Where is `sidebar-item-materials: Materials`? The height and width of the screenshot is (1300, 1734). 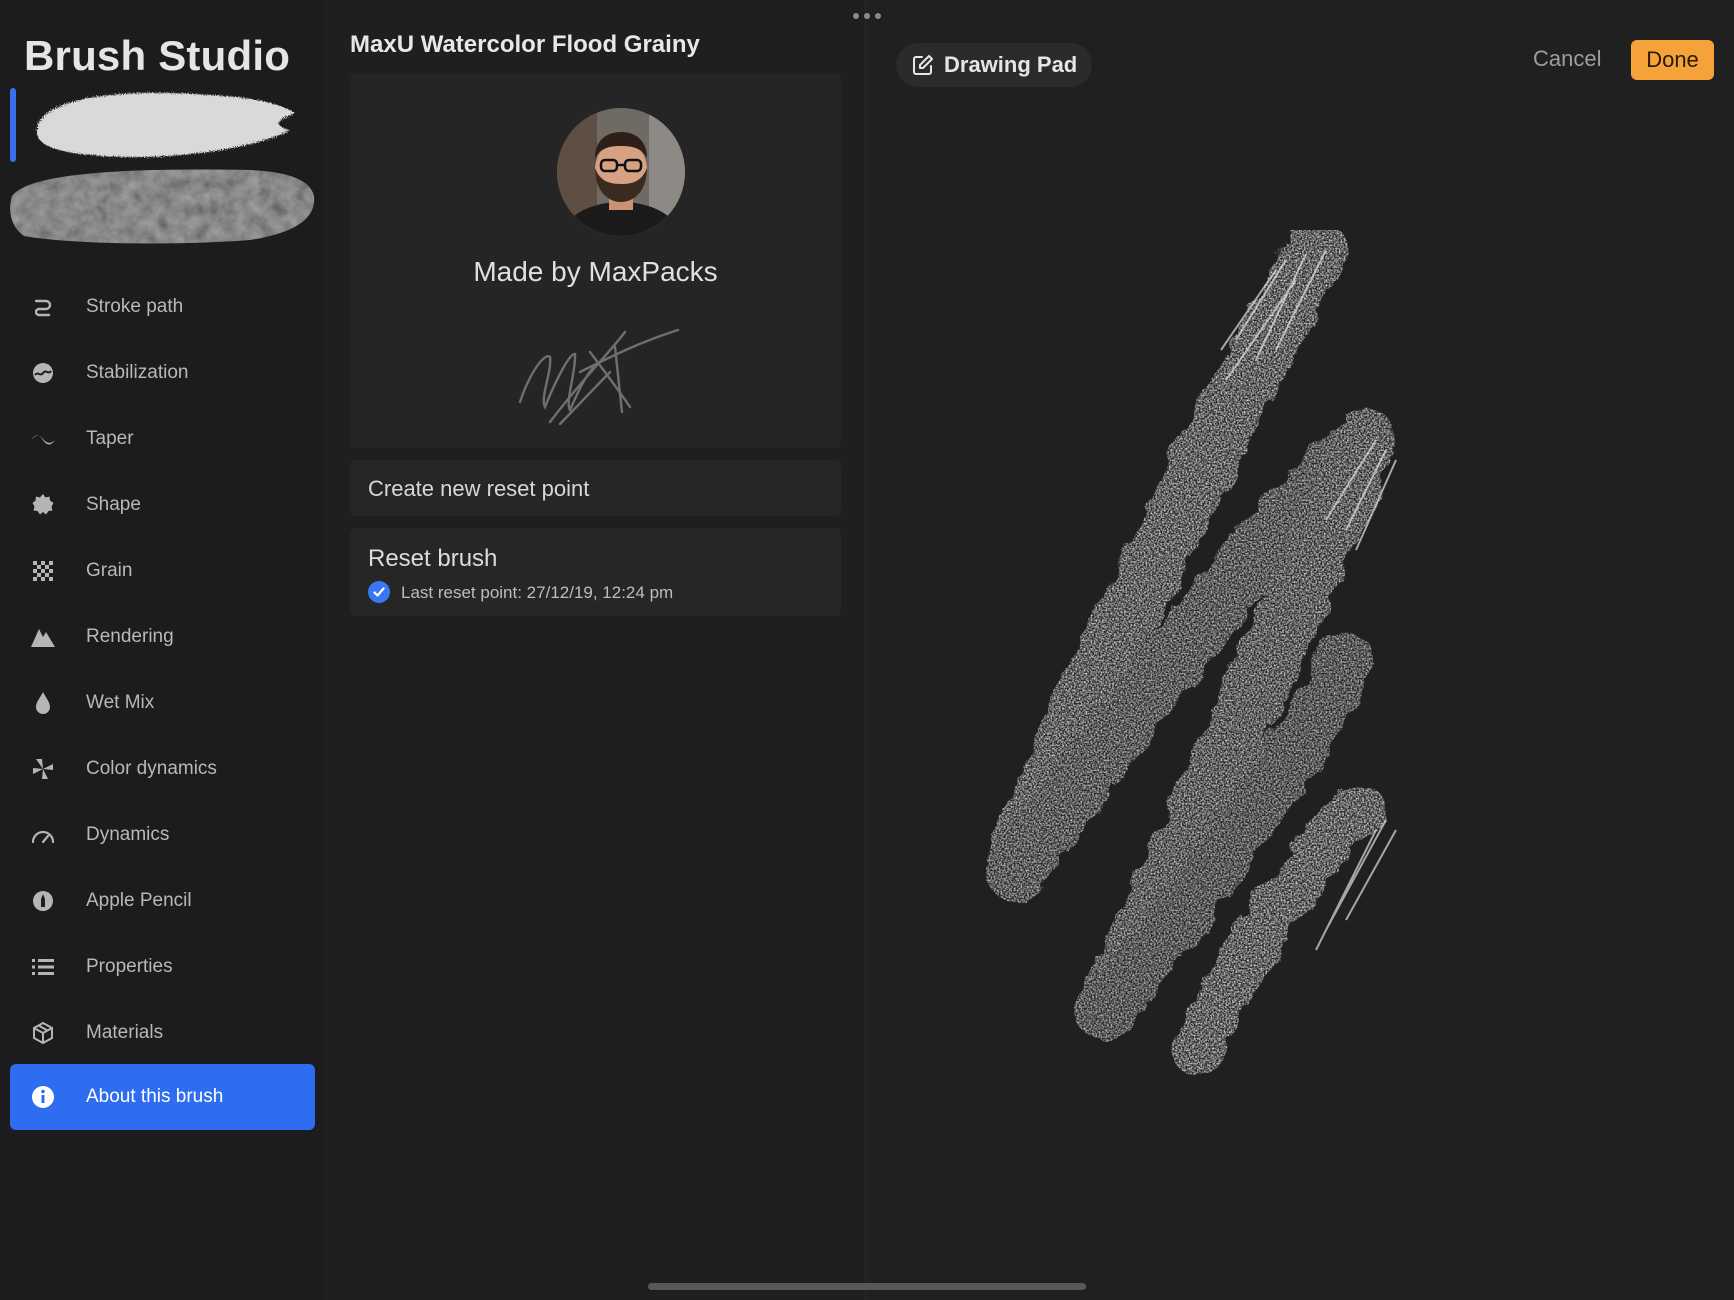 sidebar-item-materials: Materials is located at coordinates (162, 1033).